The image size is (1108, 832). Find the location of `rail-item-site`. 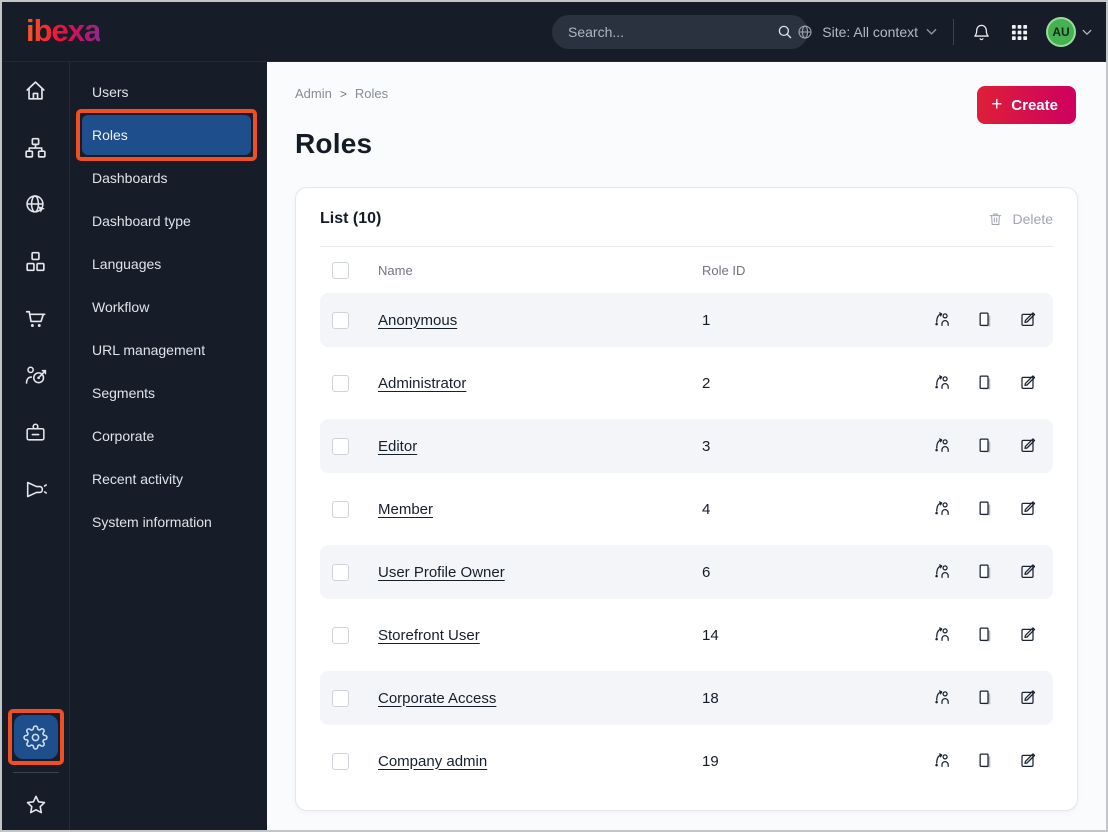

rail-item-site is located at coordinates (35, 204).